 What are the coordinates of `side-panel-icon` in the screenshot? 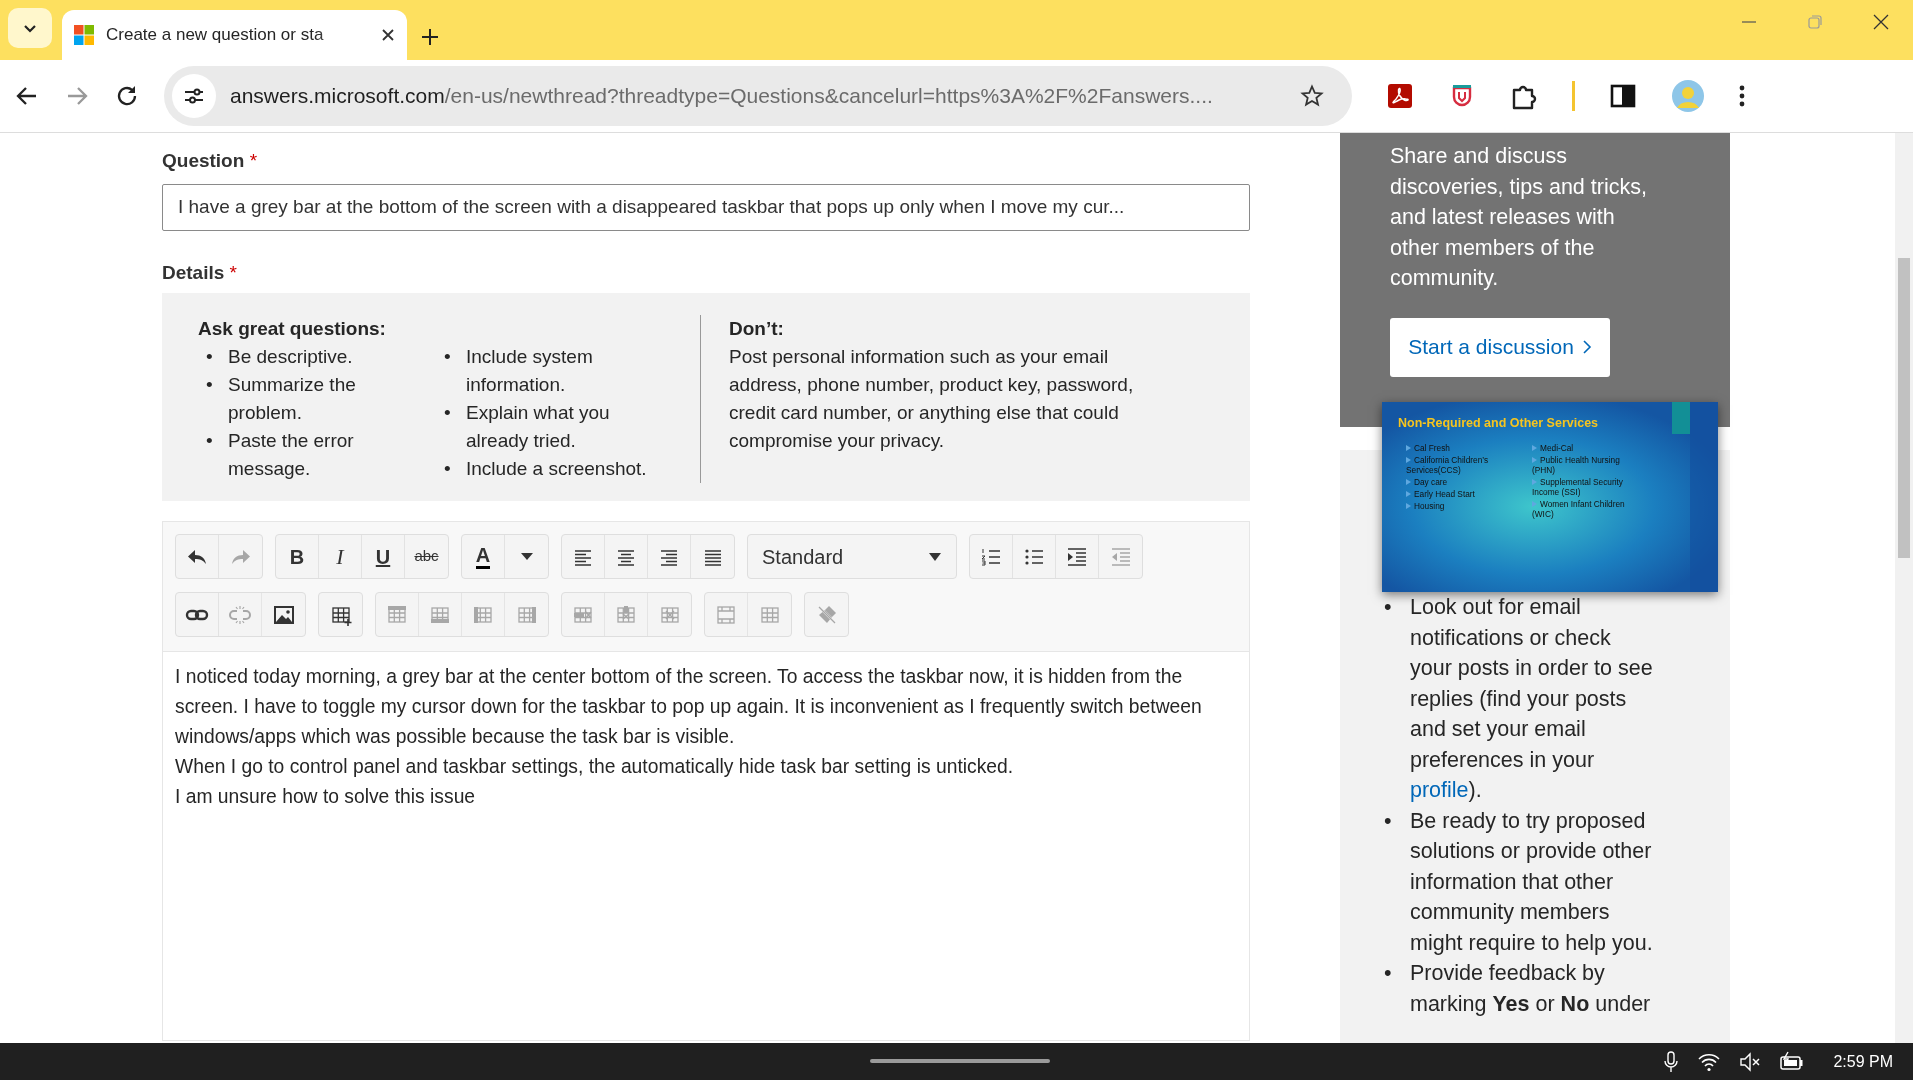 It's located at (1623, 96).